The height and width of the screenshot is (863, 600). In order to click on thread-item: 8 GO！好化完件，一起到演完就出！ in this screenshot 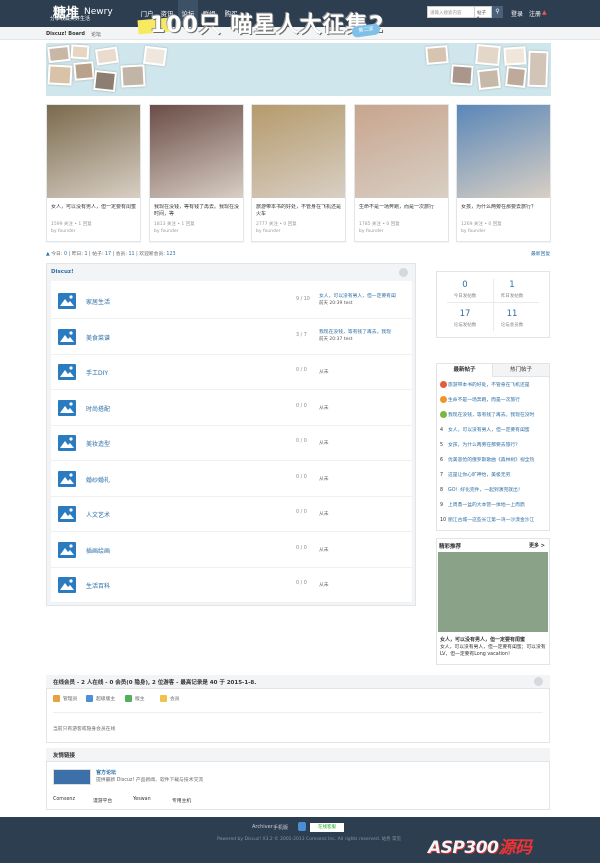, I will do `click(494, 489)`.